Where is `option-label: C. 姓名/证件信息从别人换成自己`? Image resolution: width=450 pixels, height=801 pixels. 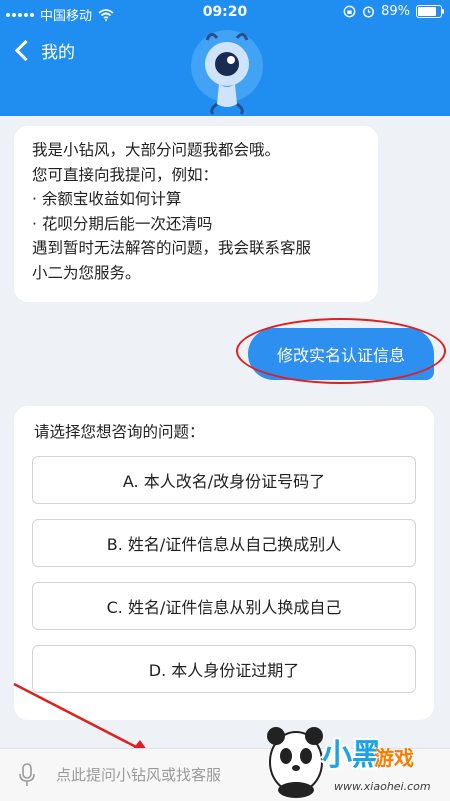
option-label: C. 姓名/证件信息从别人换成自己 is located at coordinates (224, 607).